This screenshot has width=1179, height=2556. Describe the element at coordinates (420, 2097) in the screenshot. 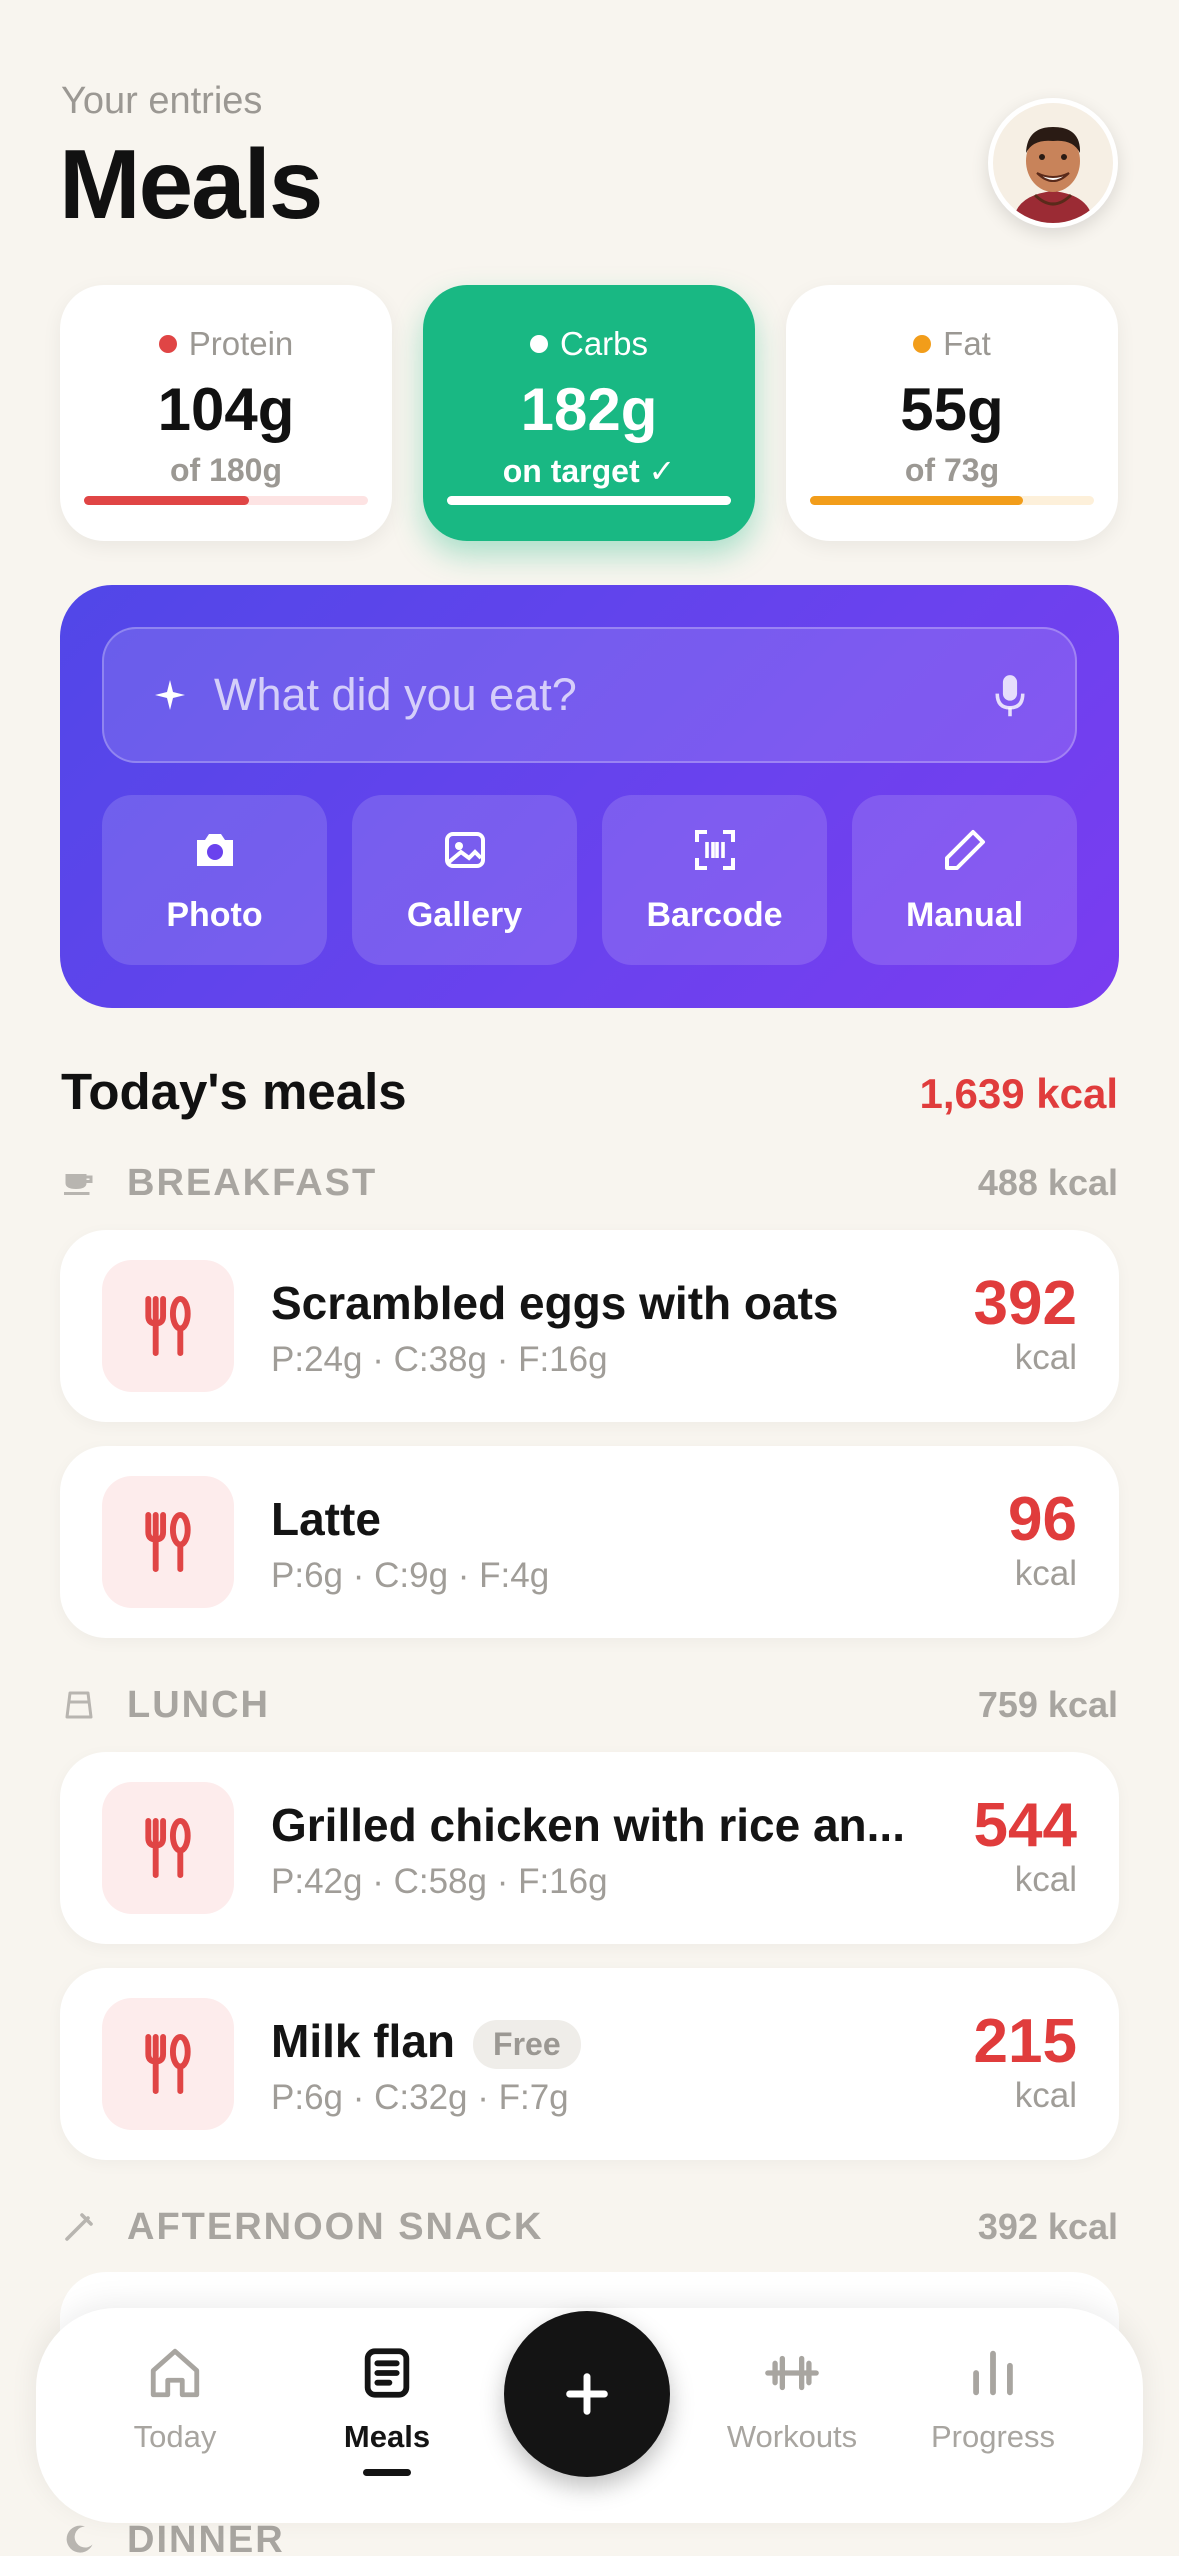

I see `meal-macros: P:6g · C:32g · F:7g` at that location.